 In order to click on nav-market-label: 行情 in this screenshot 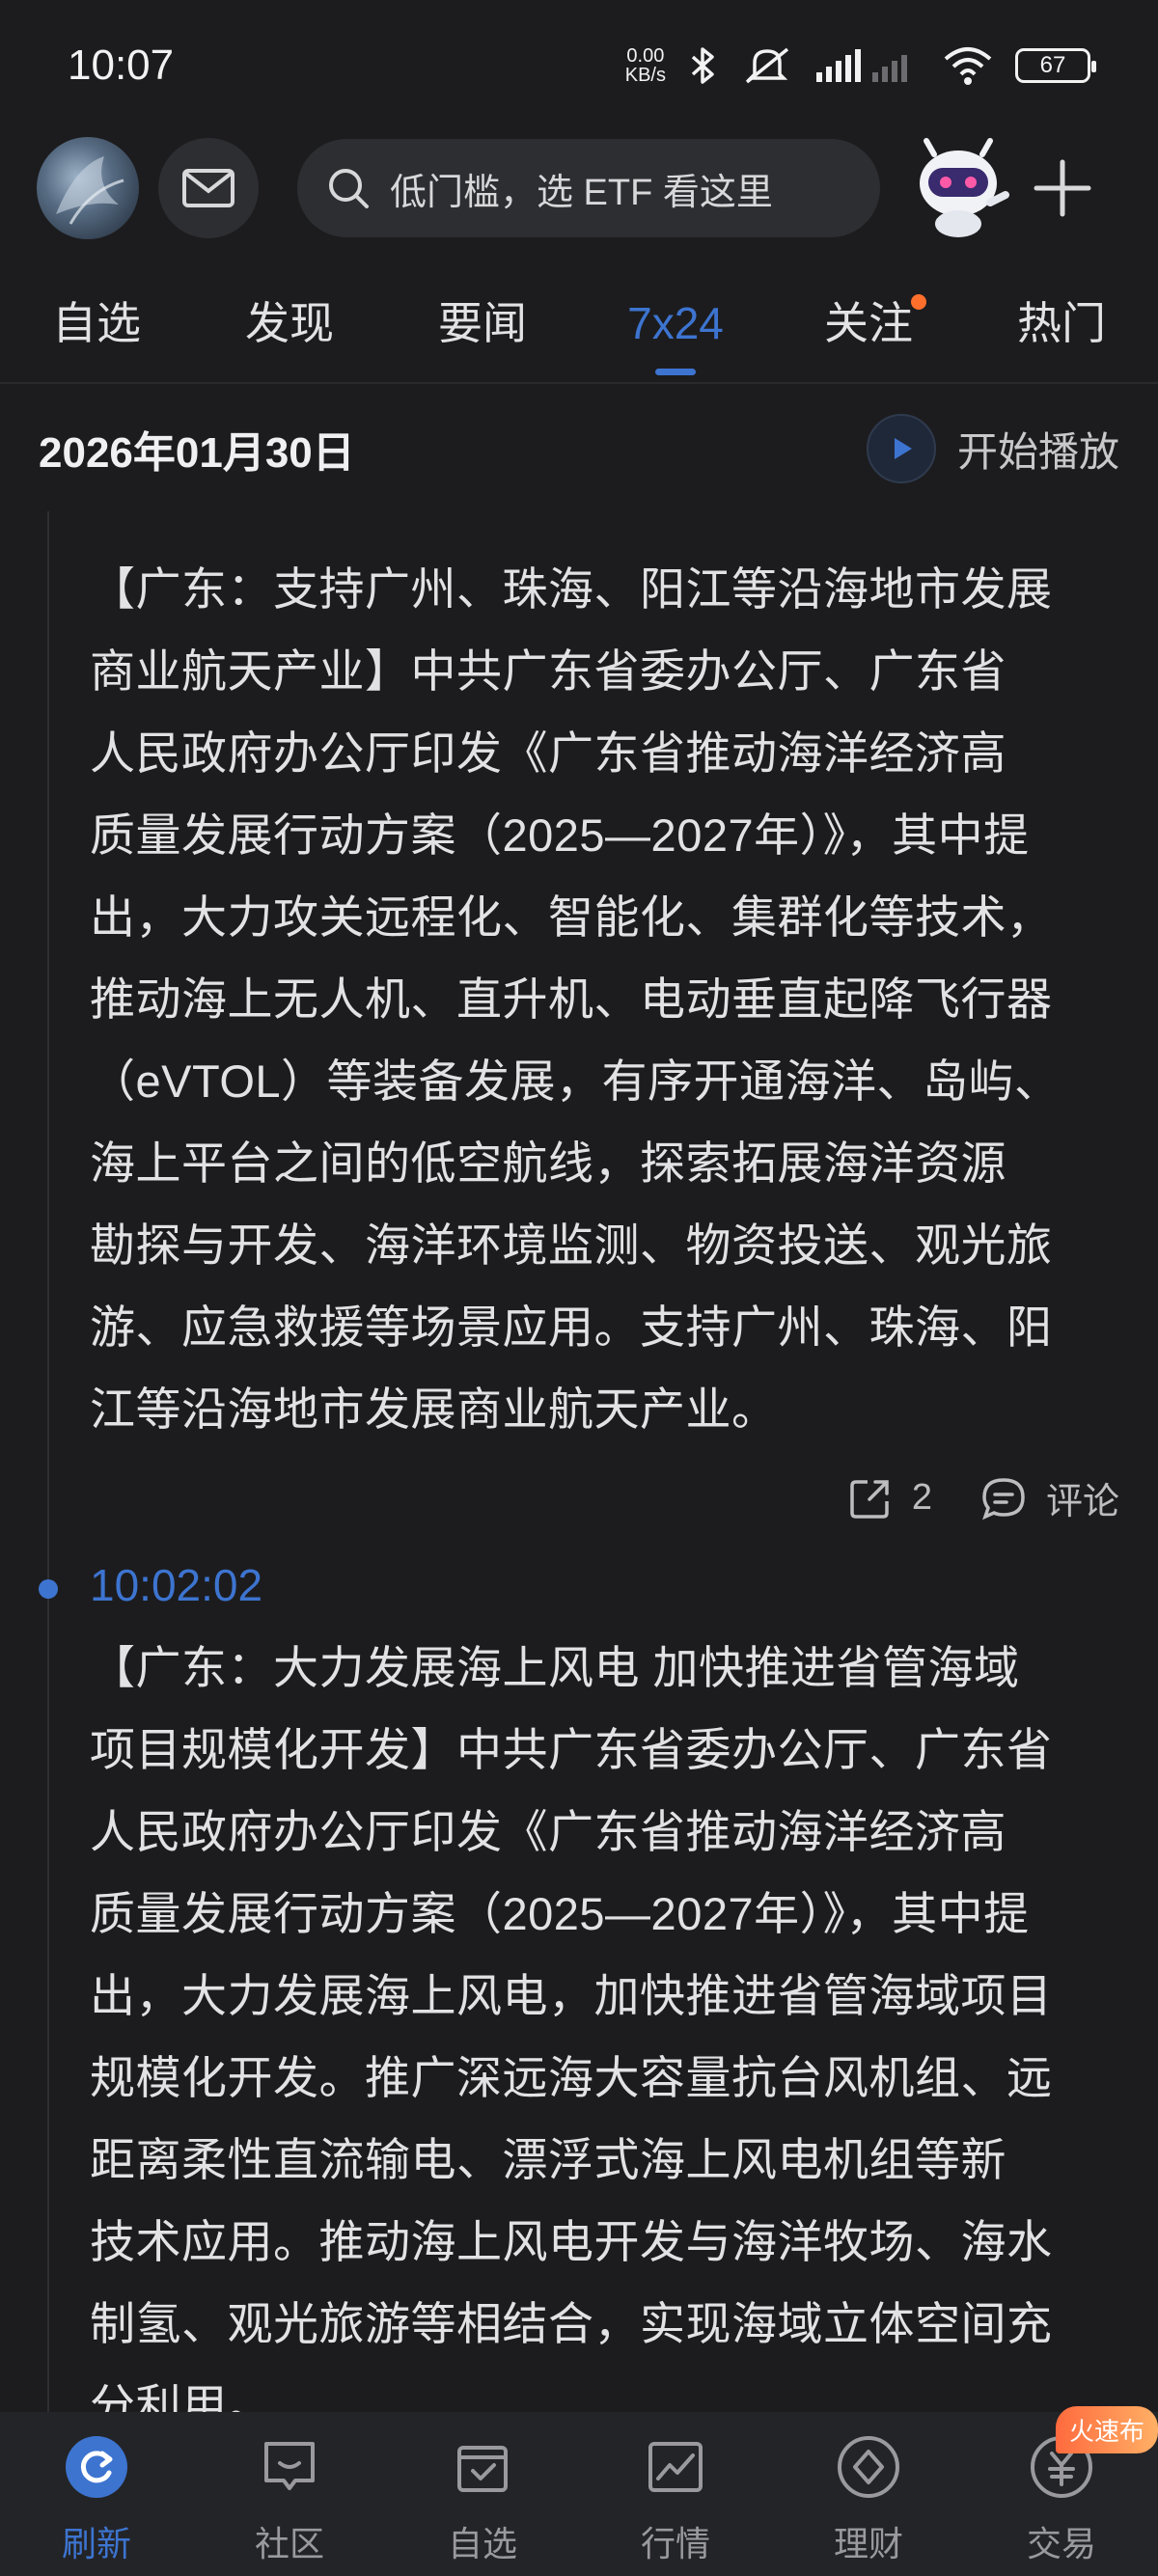, I will do `click(675, 2544)`.